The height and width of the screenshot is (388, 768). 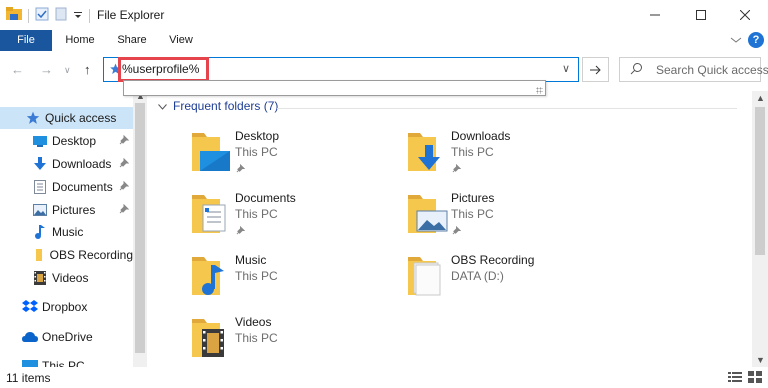 I want to click on sidebar-item-label: Quick access, so click(x=81, y=118).